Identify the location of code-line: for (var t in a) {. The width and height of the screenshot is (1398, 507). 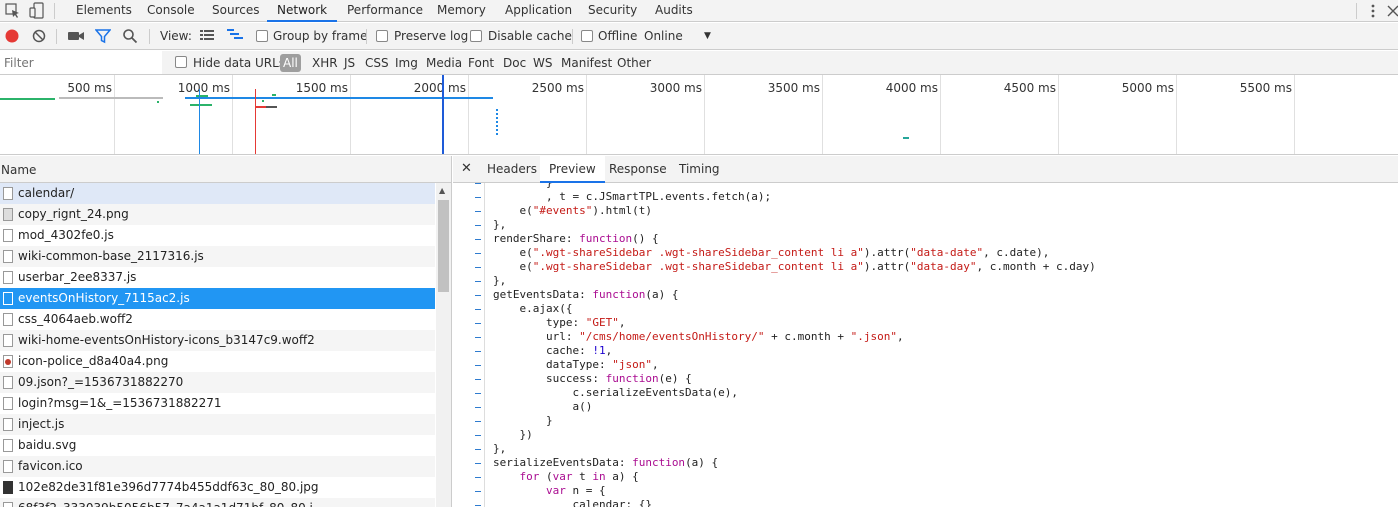
(579, 476).